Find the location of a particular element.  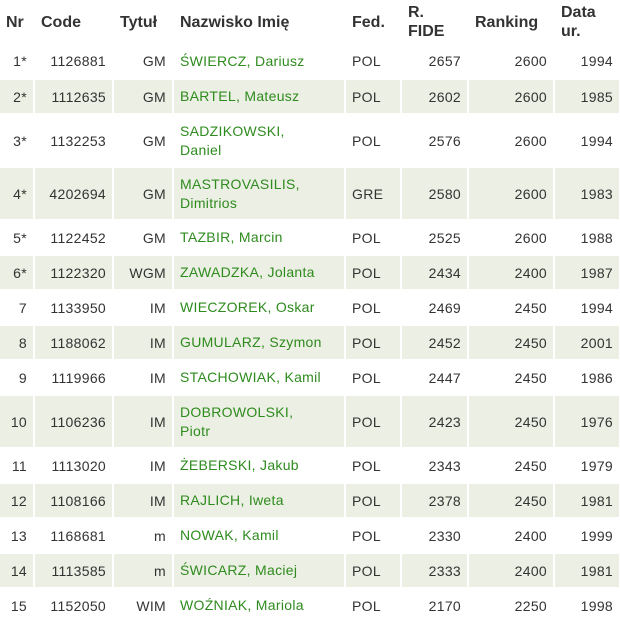

player-name-link: ŻEBERSKI, Jakub is located at coordinates (239, 465).